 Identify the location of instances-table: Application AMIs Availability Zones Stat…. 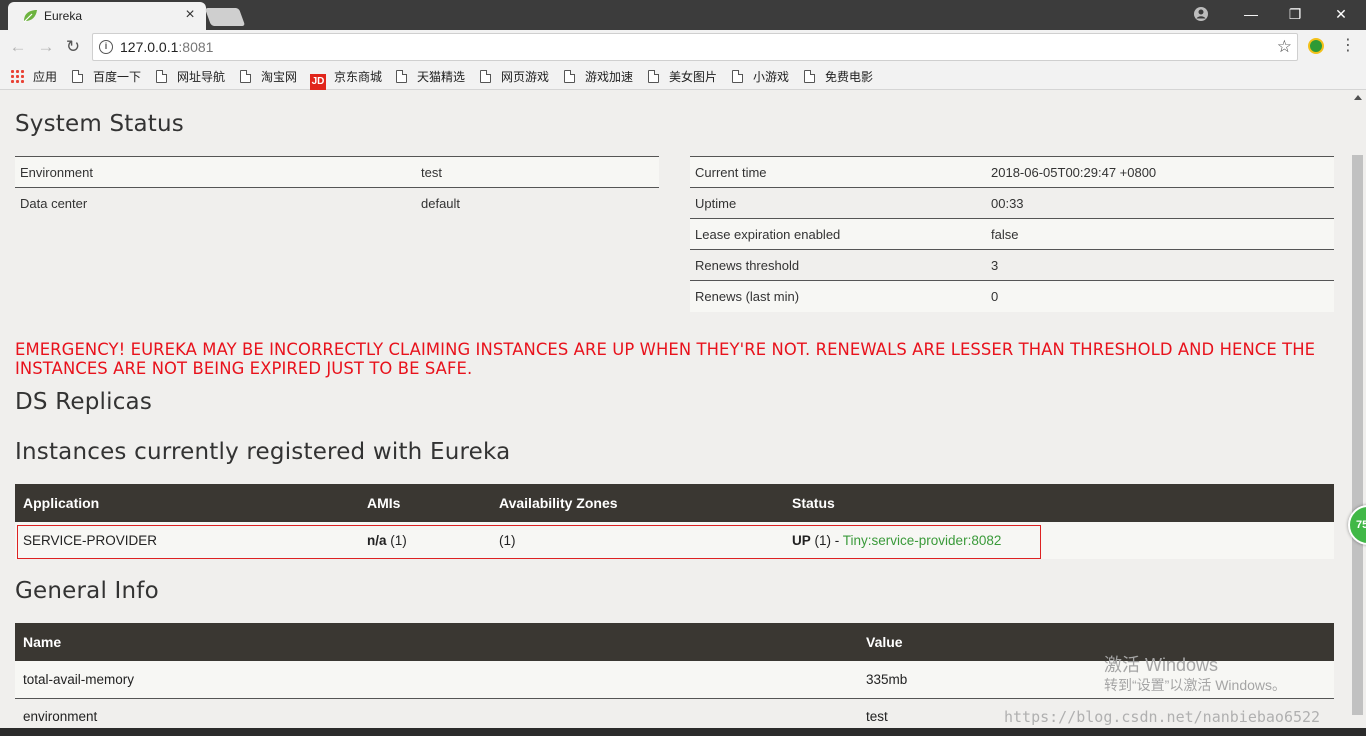
(674, 521).